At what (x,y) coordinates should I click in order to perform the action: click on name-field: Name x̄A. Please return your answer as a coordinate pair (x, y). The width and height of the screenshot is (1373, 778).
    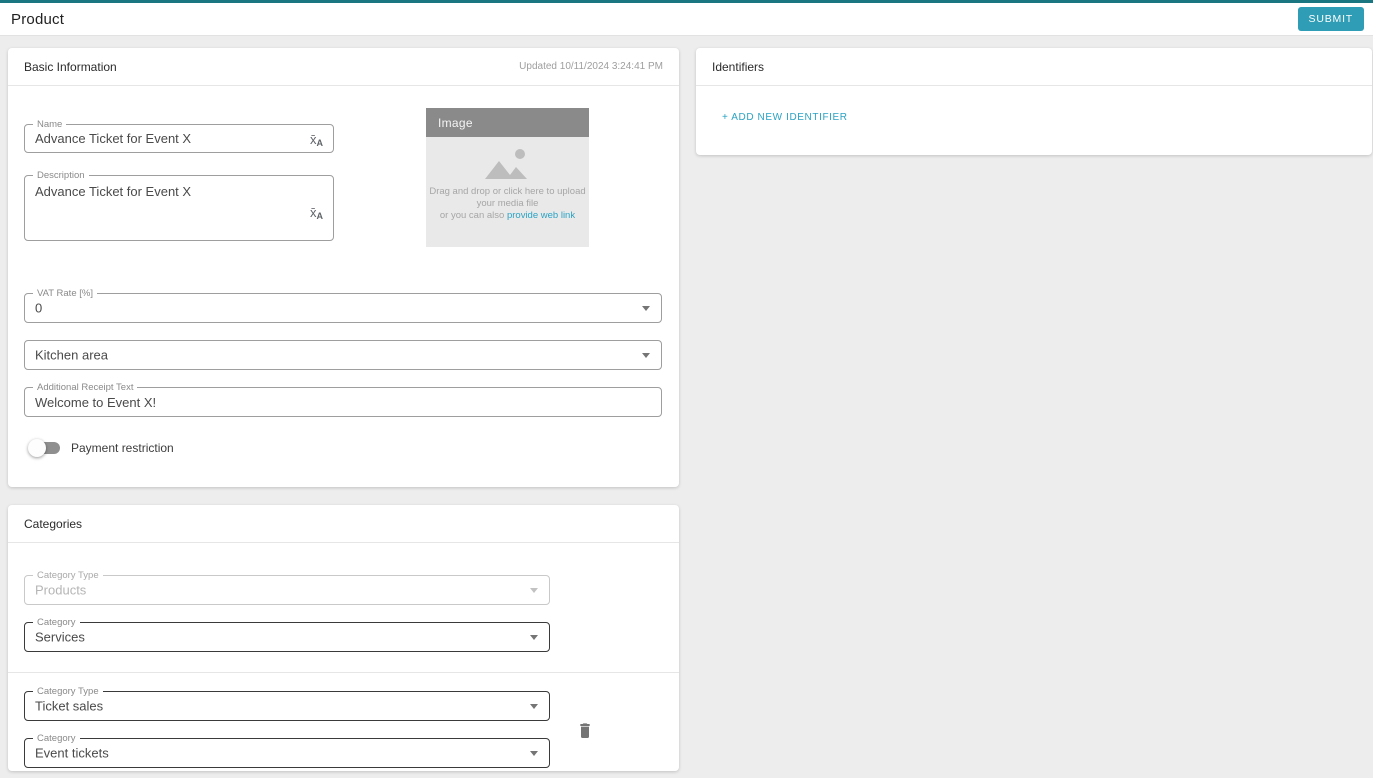
    Looking at the image, I should click on (179, 136).